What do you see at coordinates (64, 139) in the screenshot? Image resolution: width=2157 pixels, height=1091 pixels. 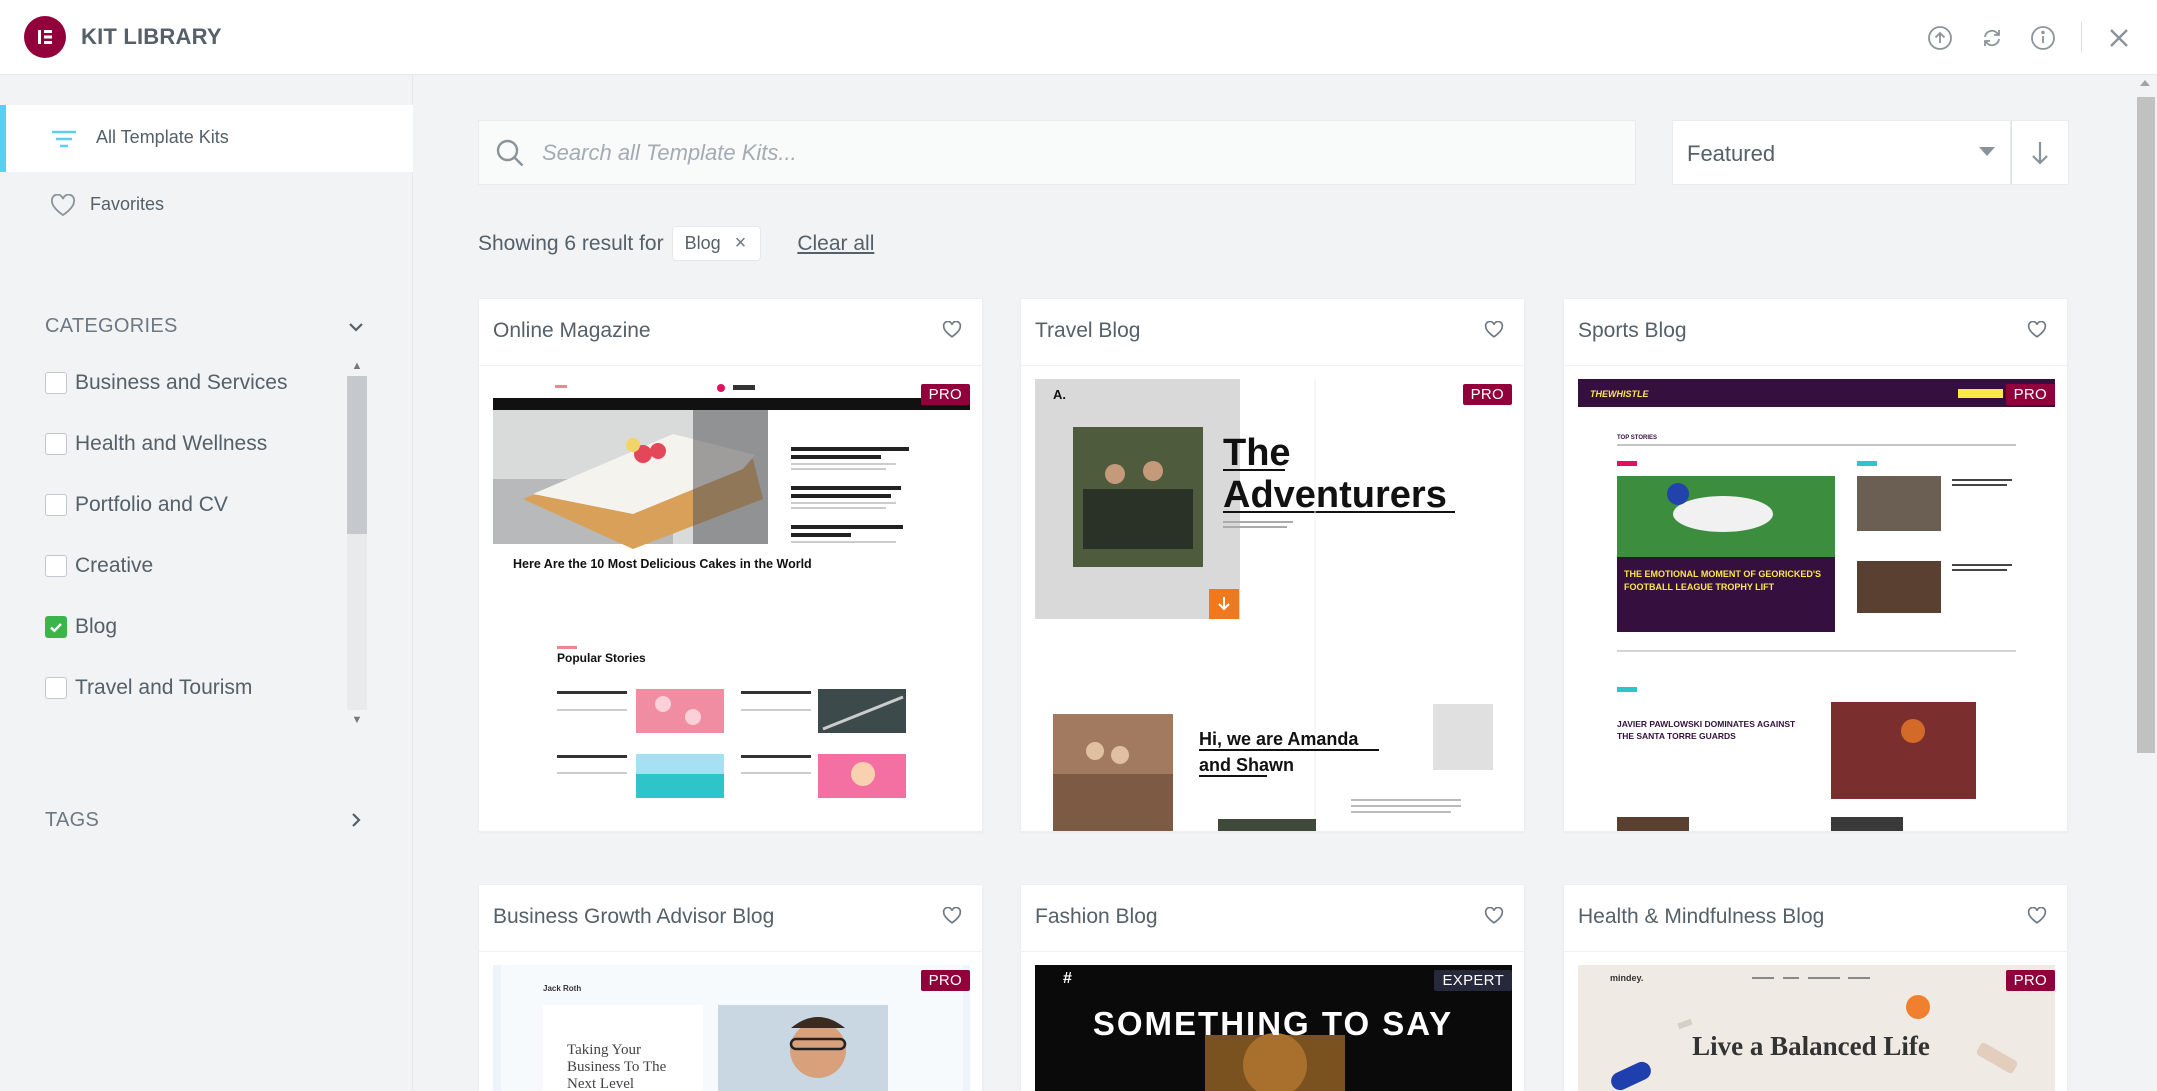 I see `filter-lines-icon` at bounding box center [64, 139].